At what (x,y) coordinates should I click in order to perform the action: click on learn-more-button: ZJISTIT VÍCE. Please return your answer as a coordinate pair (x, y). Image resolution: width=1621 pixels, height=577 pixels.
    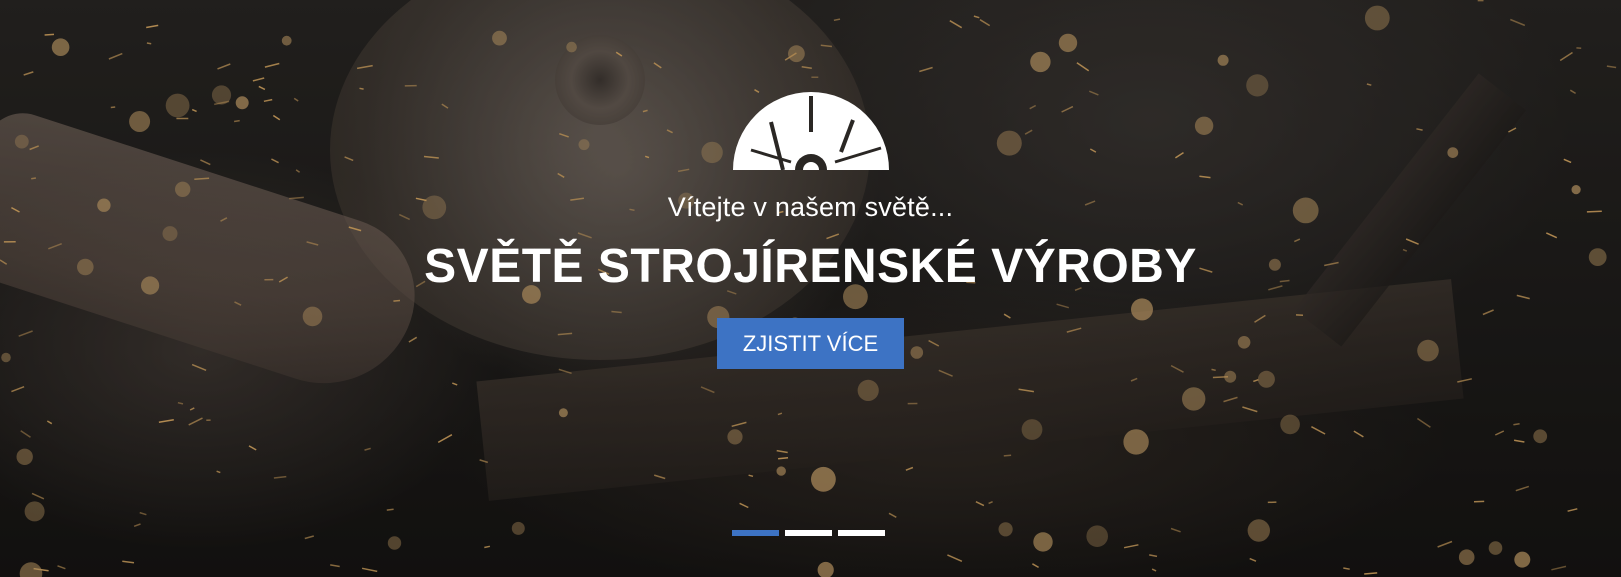
    Looking at the image, I should click on (810, 343).